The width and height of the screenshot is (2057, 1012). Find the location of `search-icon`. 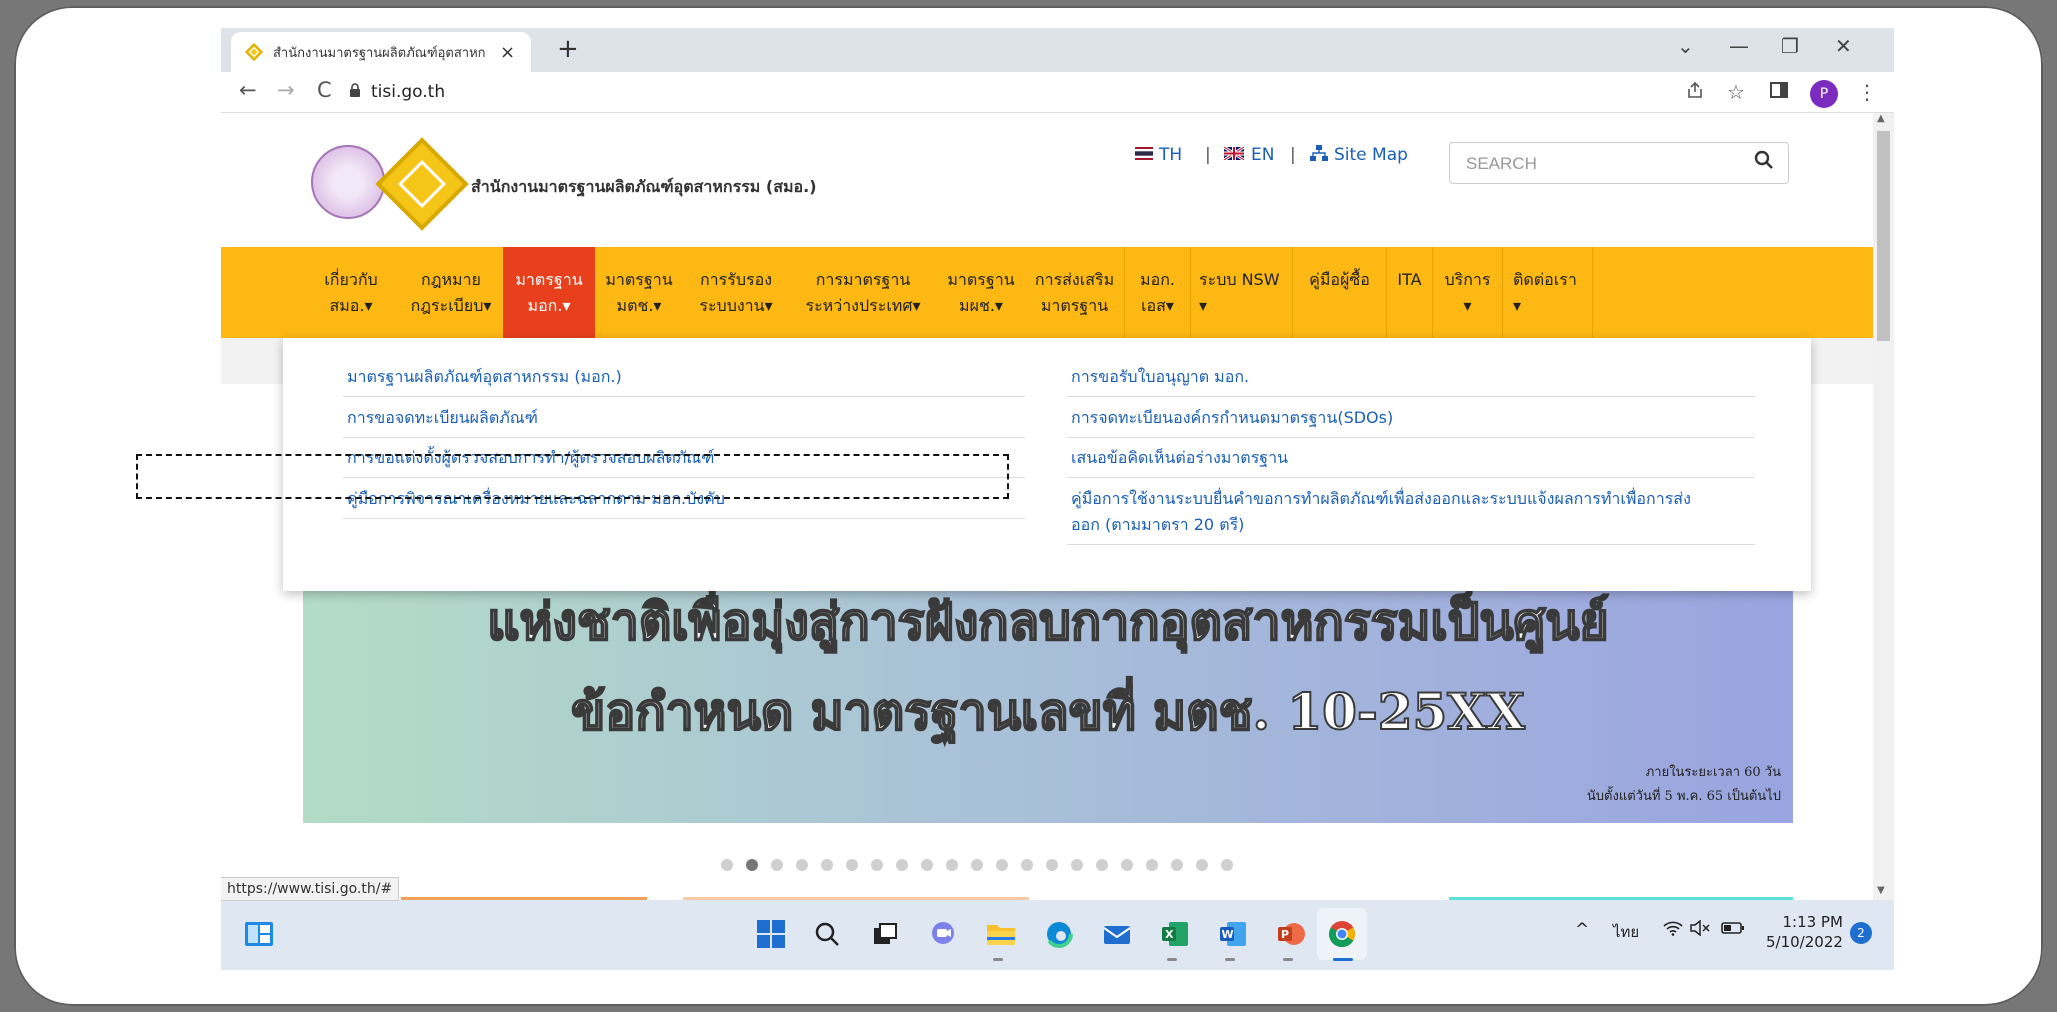

search-icon is located at coordinates (1764, 162).